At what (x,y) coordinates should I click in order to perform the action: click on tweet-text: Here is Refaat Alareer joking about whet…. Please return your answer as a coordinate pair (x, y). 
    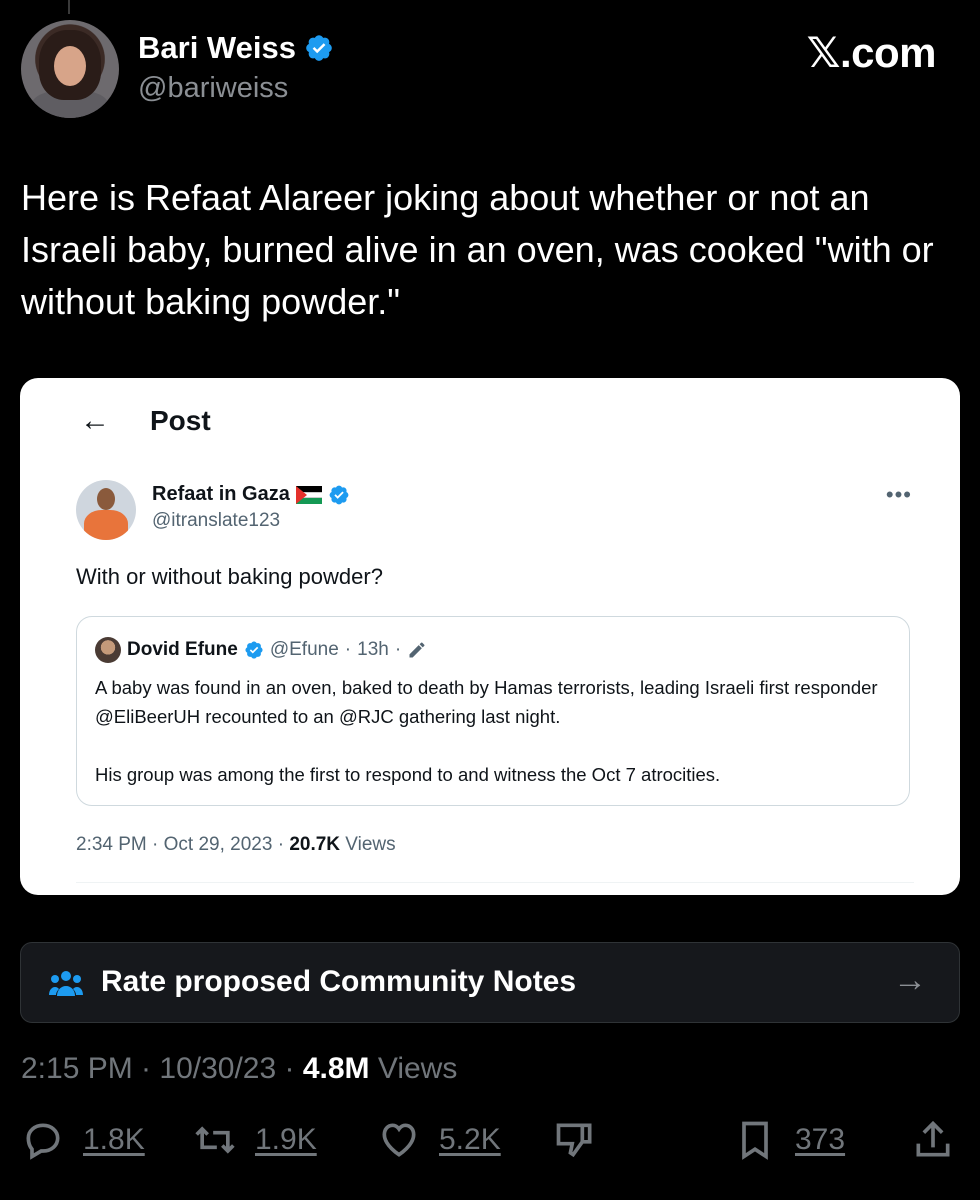
    Looking at the image, I should click on (477, 249).